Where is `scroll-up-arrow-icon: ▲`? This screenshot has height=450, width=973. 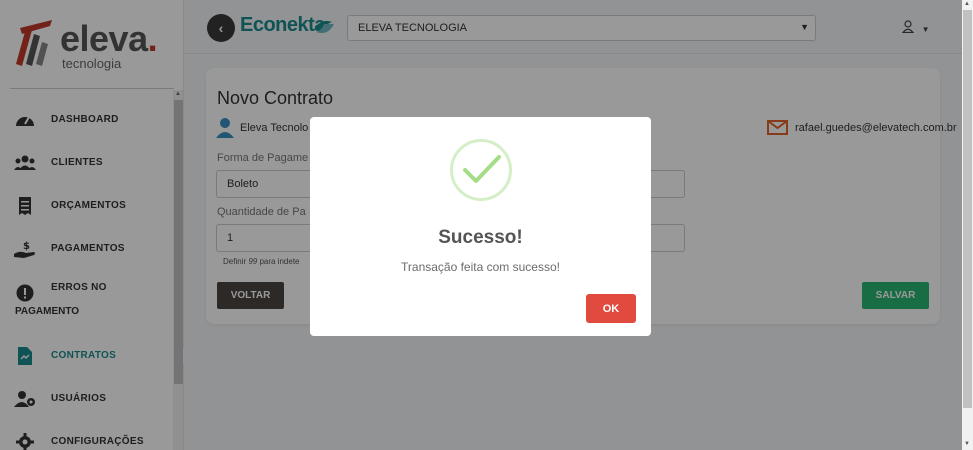
scroll-up-arrow-icon: ▲ is located at coordinates (967, 4).